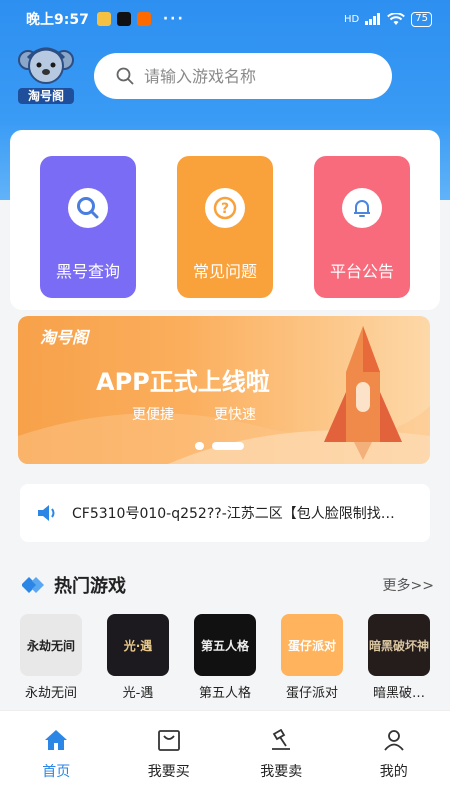 The image size is (450, 800). What do you see at coordinates (143, 19) in the screenshot?
I see `mi-icon` at bounding box center [143, 19].